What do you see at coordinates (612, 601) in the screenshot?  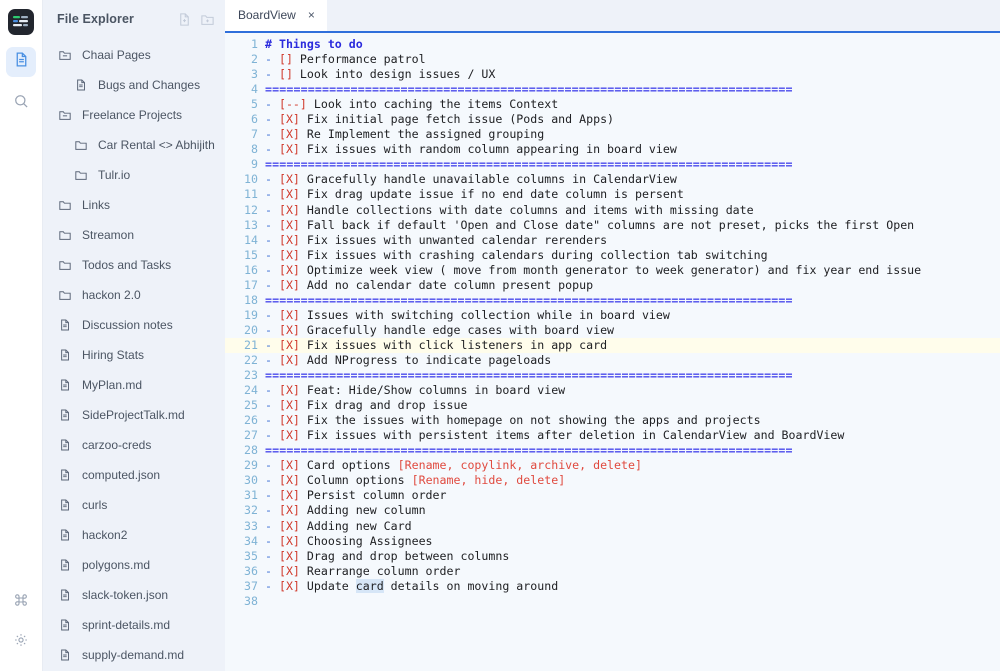 I see `code-line: 38` at bounding box center [612, 601].